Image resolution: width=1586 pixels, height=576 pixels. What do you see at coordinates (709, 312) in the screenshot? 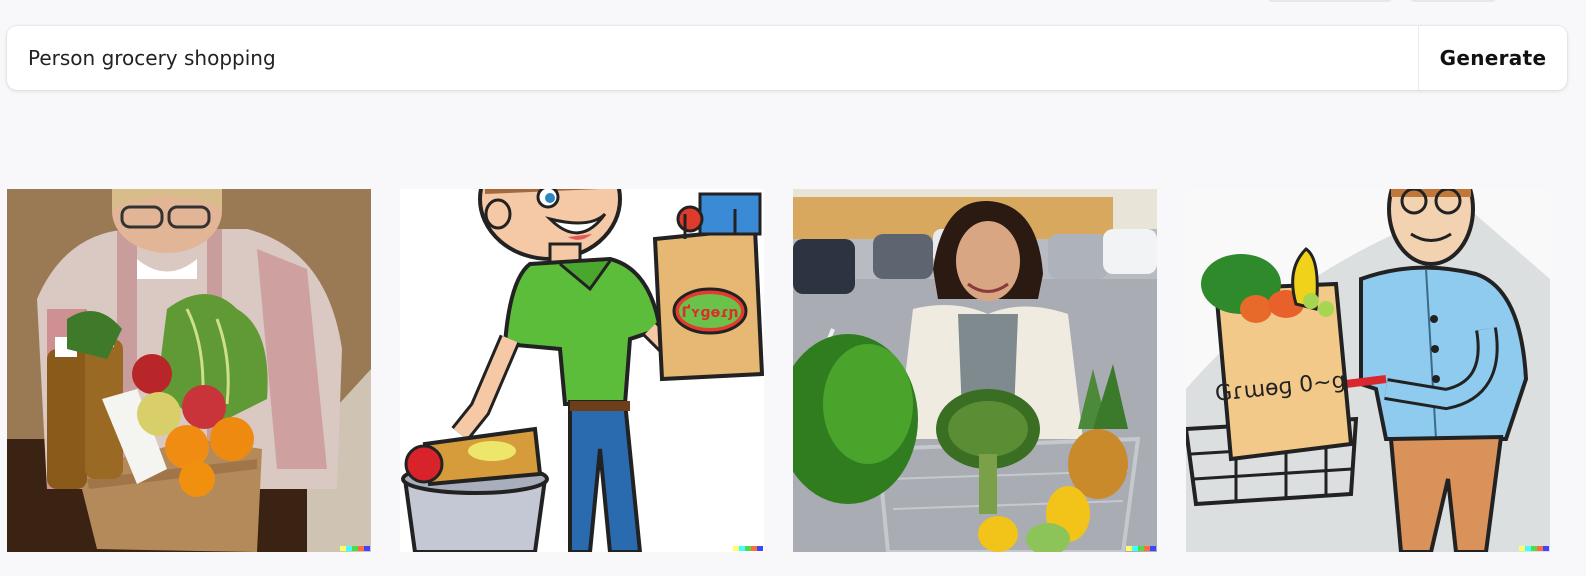
I see `bag-label: Ґʏɡɵɾɲ` at bounding box center [709, 312].